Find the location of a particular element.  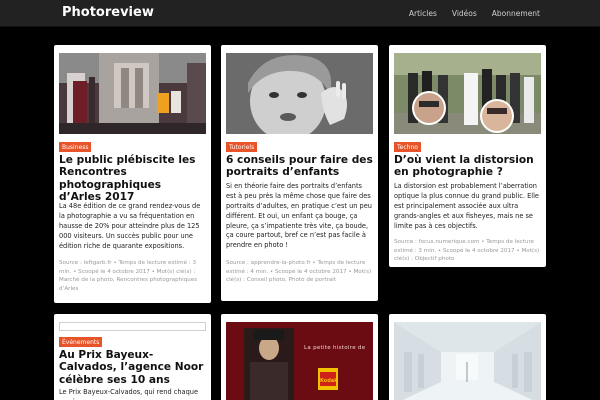

article-image: La petite histoire de Kodak is located at coordinates (299, 361).